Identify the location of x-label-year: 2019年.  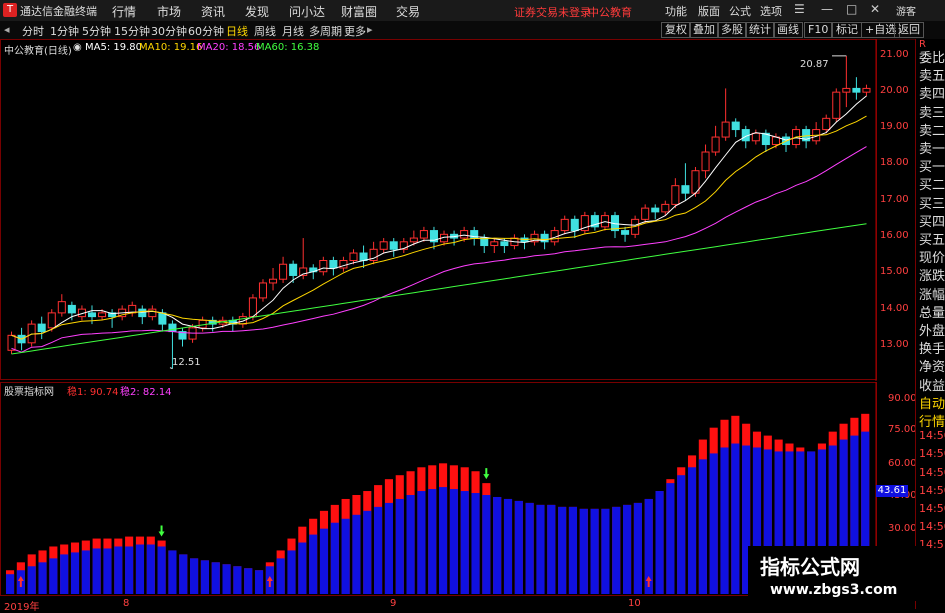
(22, 607).